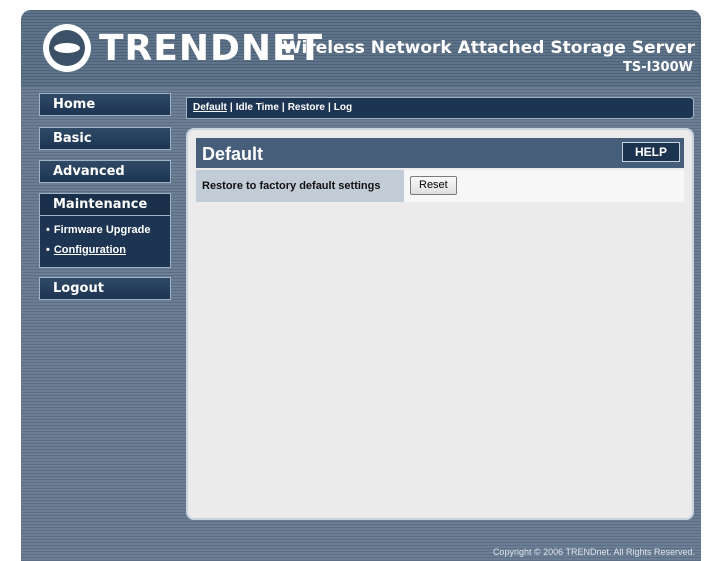 The height and width of the screenshot is (561, 705). Describe the element at coordinates (89, 250) in the screenshot. I see `submenu-item-label: Configuration` at that location.